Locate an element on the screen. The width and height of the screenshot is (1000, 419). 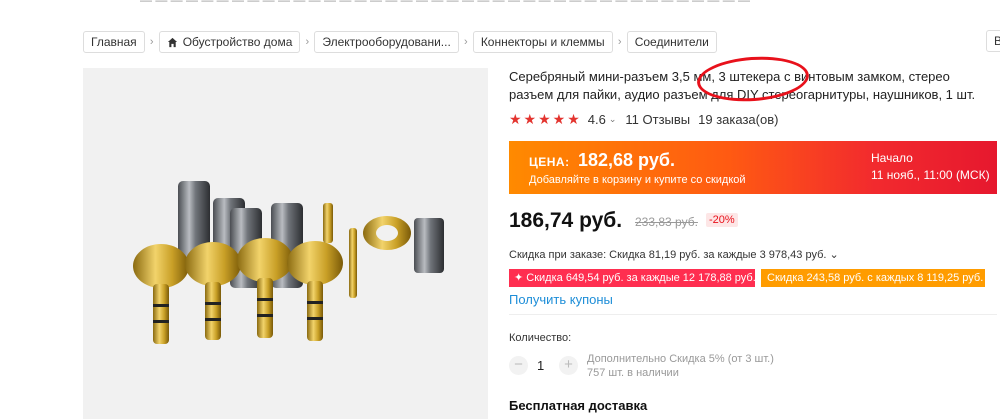
stock-available: 757 шт. в наличии is located at coordinates (633, 373).